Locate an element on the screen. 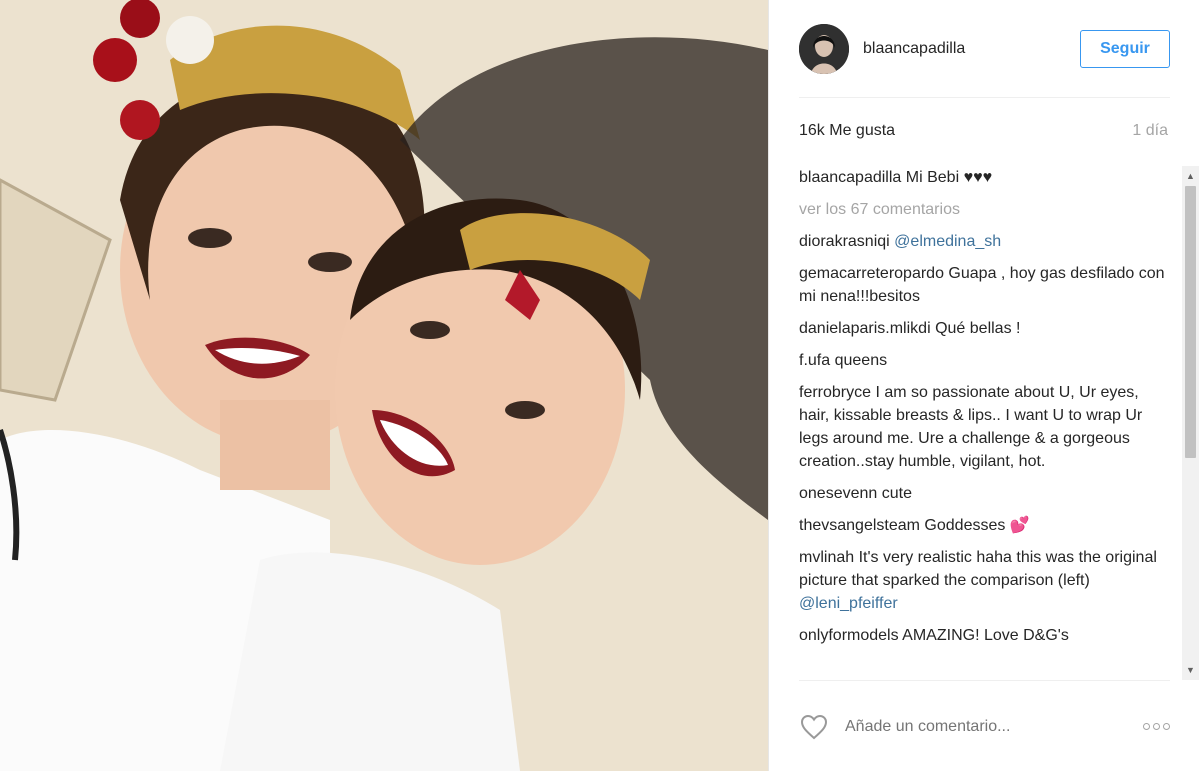 Image resolution: width=1200 pixels, height=772 pixels. comment-username: onesevenn is located at coordinates (838, 493).